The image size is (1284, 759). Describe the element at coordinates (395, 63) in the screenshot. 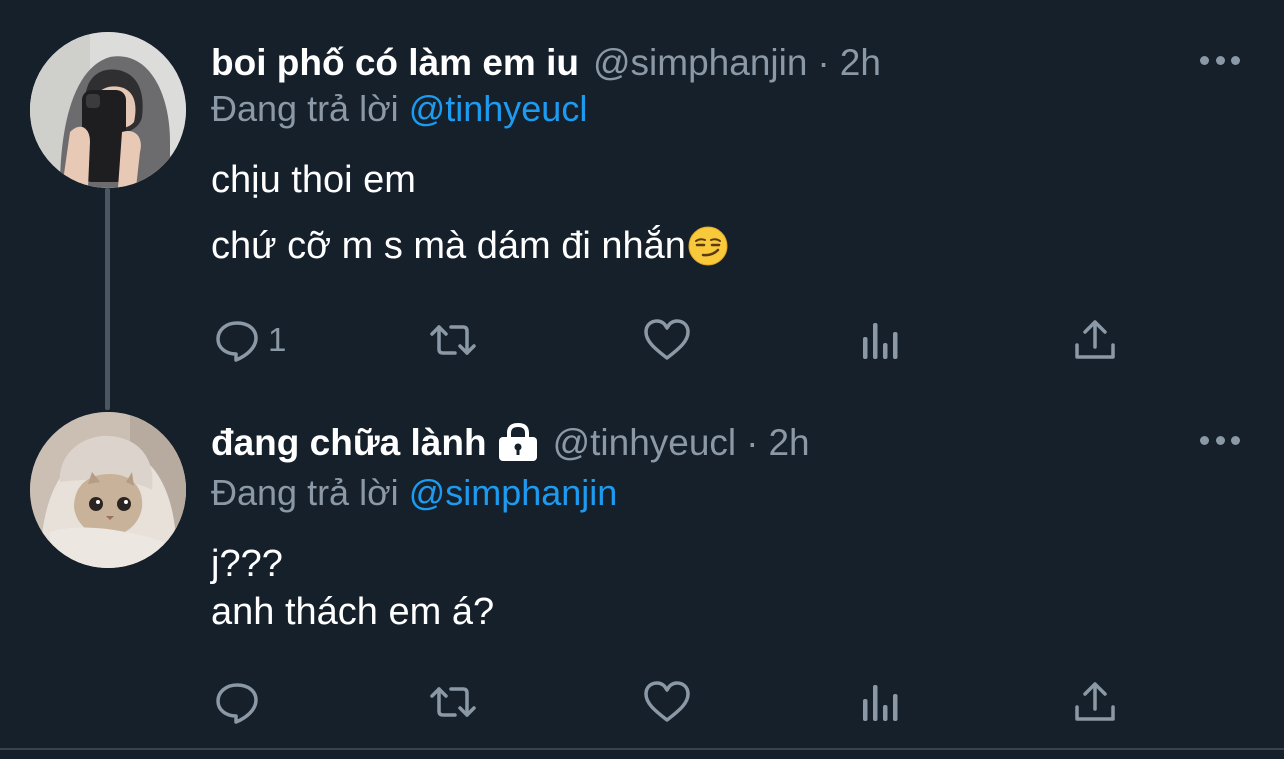

I see `display-name: boi phố có làm em iu` at that location.